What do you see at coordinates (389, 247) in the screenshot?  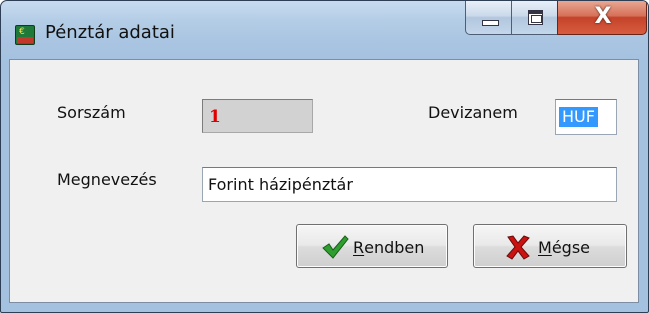 I see `ok-button-label: Rendben` at bounding box center [389, 247].